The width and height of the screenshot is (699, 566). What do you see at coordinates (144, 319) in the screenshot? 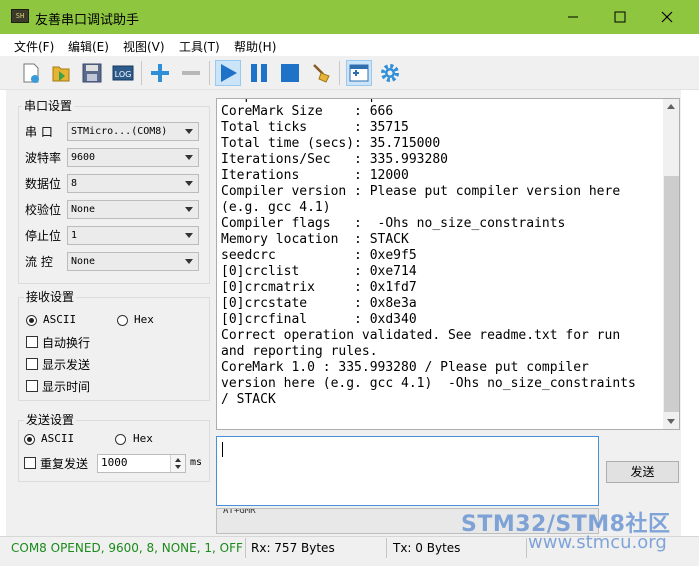
I see `receive-hex-label: Hex` at bounding box center [144, 319].